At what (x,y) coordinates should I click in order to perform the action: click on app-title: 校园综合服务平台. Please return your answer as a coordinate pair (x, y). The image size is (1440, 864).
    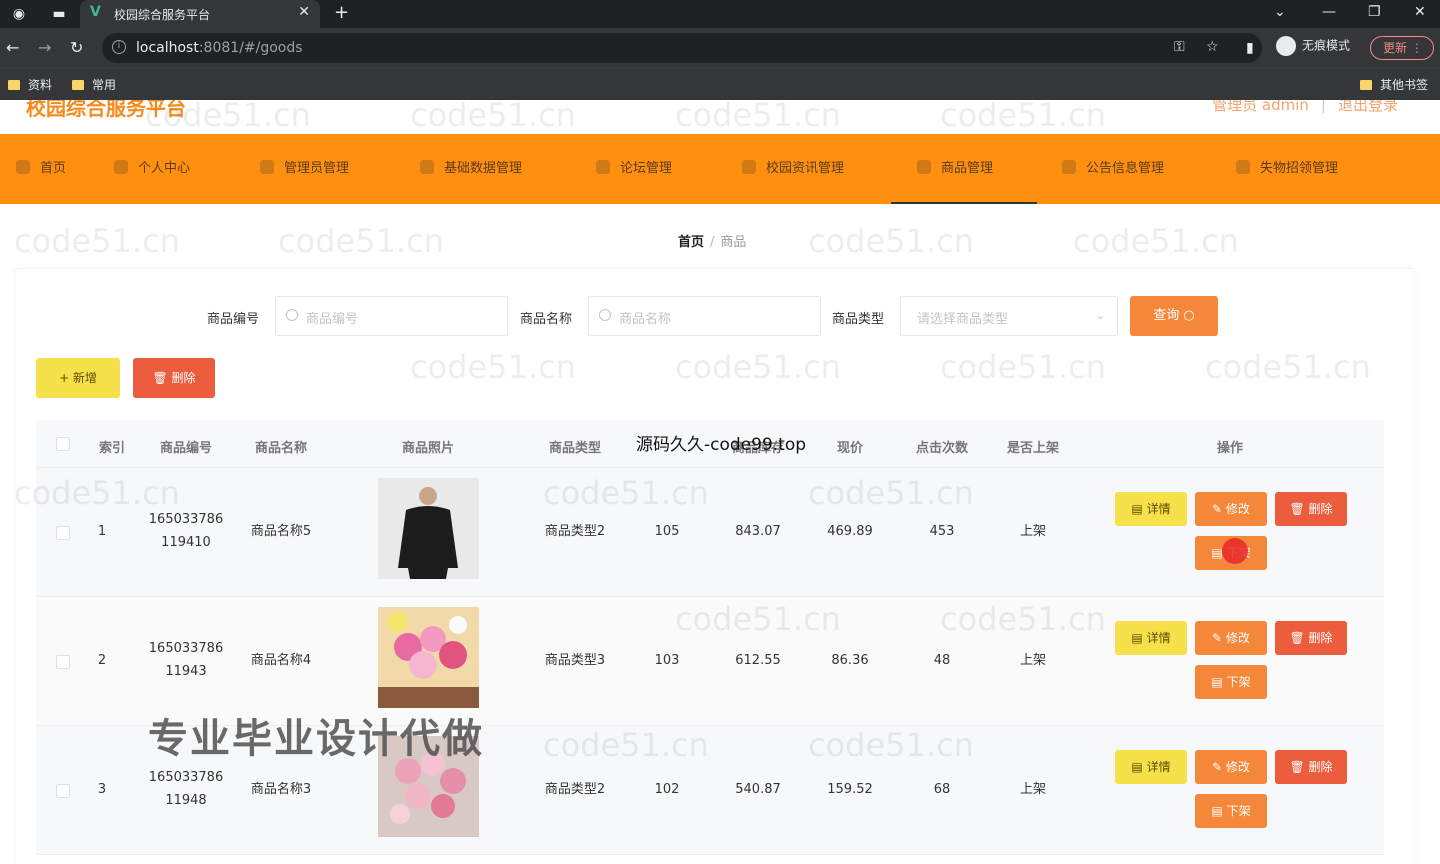
    Looking at the image, I should click on (106, 110).